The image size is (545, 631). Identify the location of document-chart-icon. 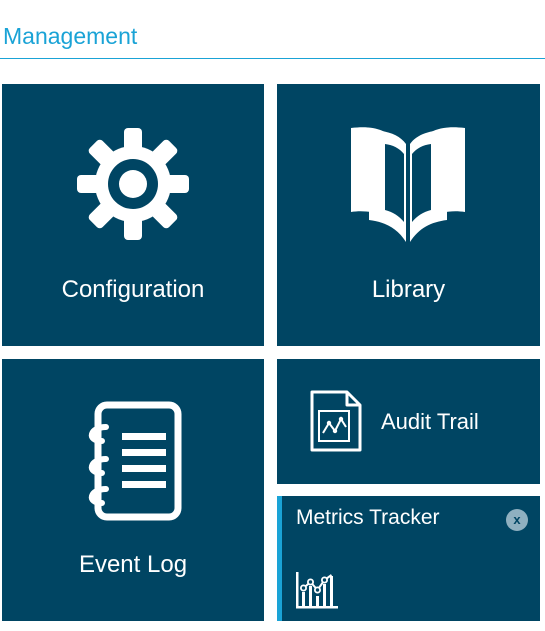
(336, 421).